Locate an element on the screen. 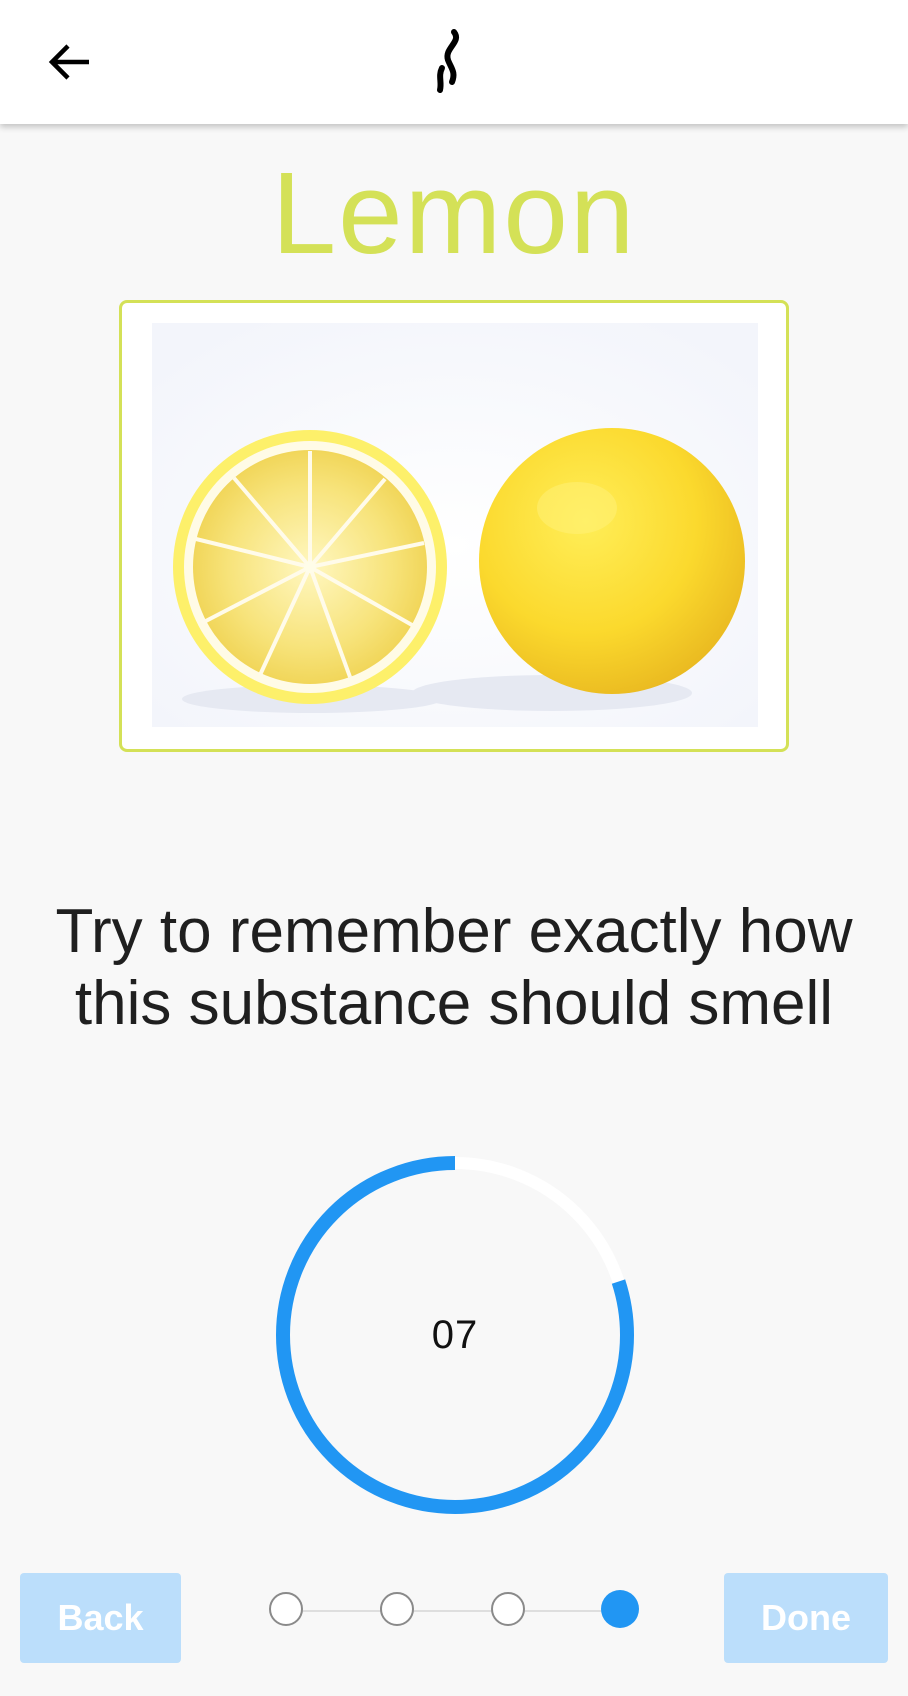 The image size is (908, 1696). smell-wave-icon is located at coordinates (448, 61).